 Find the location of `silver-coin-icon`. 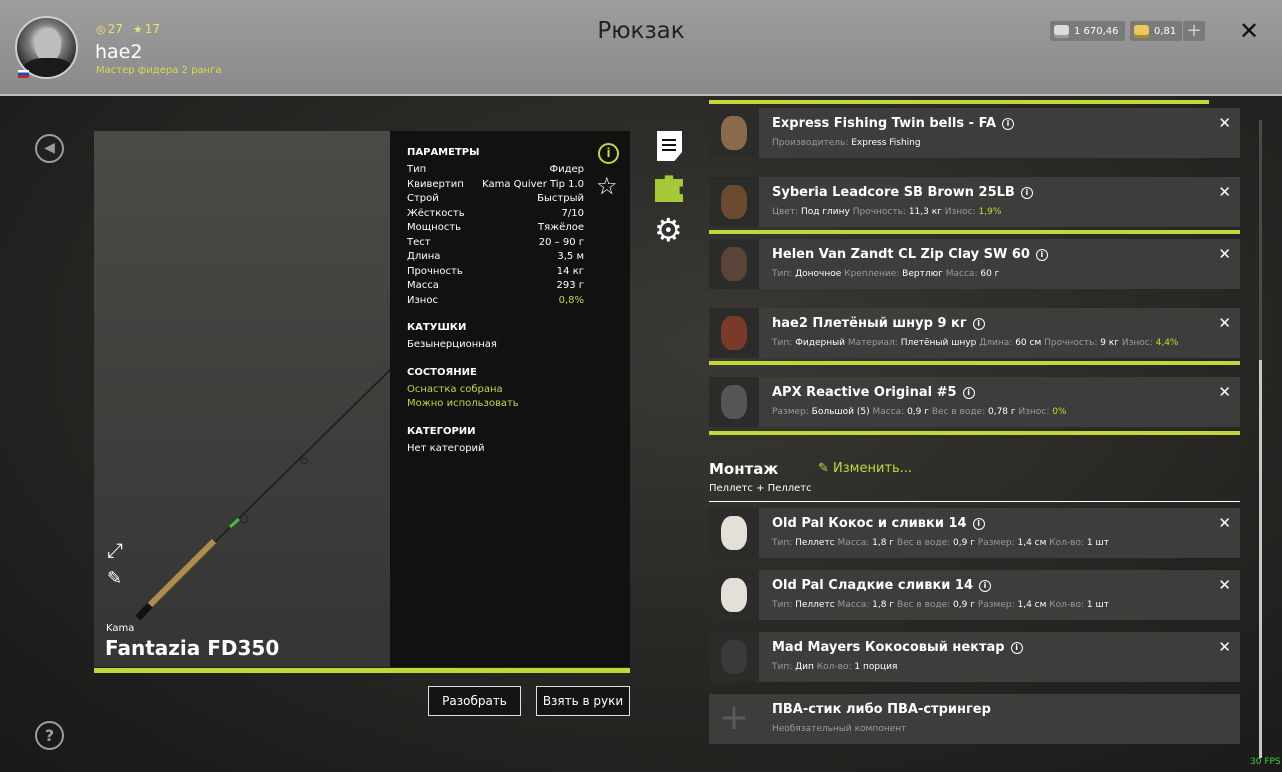

silver-coin-icon is located at coordinates (1061, 31).